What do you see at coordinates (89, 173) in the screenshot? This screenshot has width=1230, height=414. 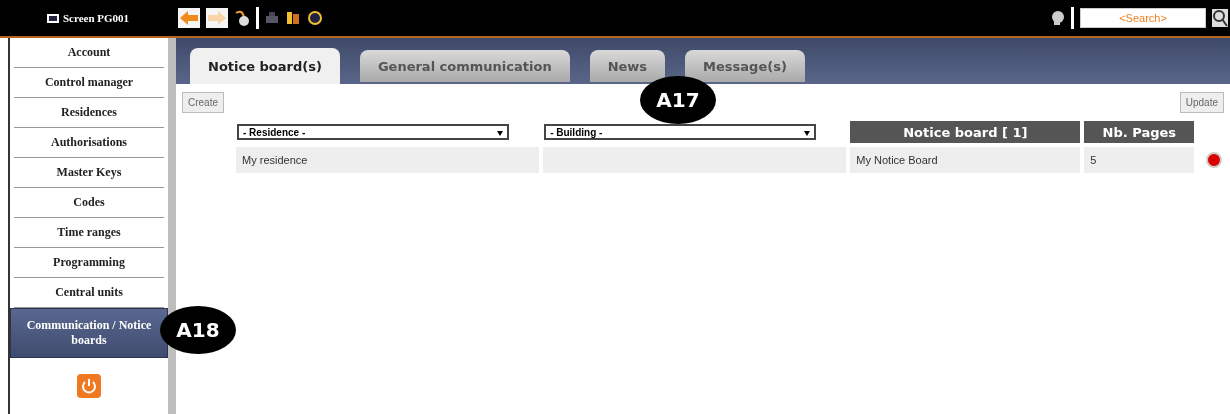 I see `sidebar-item: Master Keys` at bounding box center [89, 173].